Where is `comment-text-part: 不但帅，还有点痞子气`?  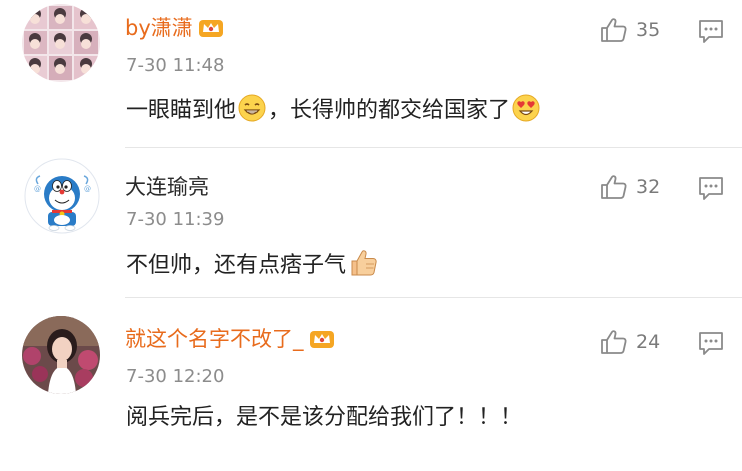
comment-text-part: 不但帅，还有点痞子气 is located at coordinates (236, 265).